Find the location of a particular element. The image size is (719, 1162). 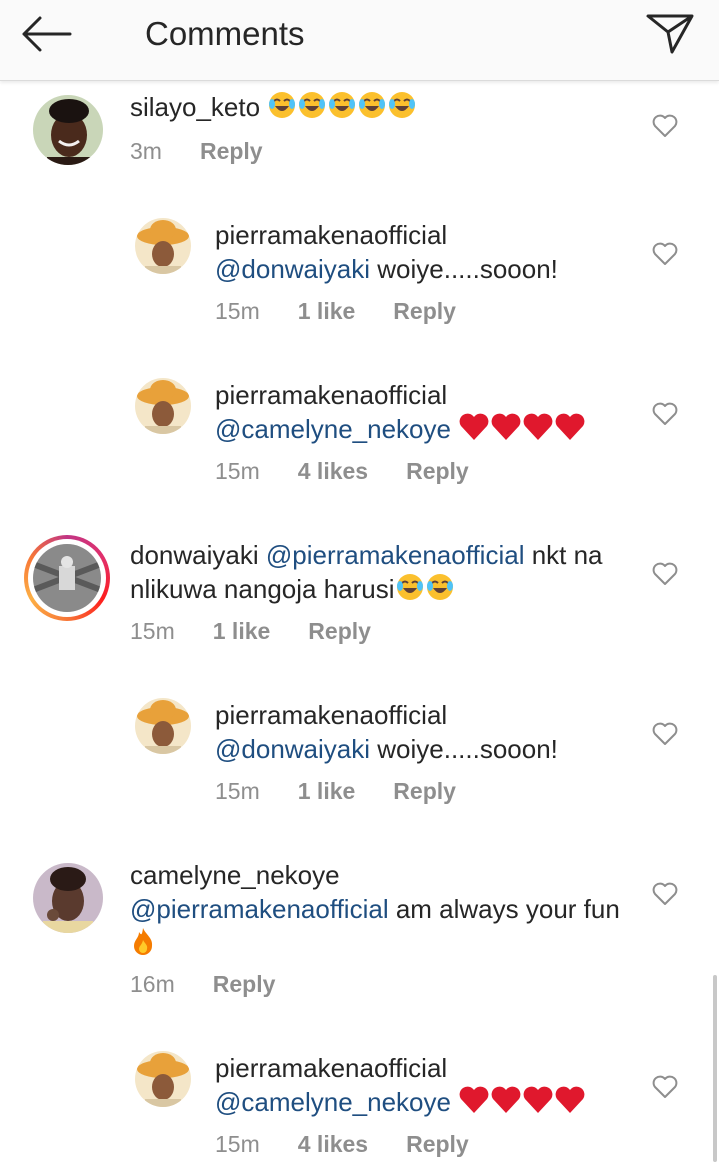

scrollbar is located at coordinates (715, 1068).